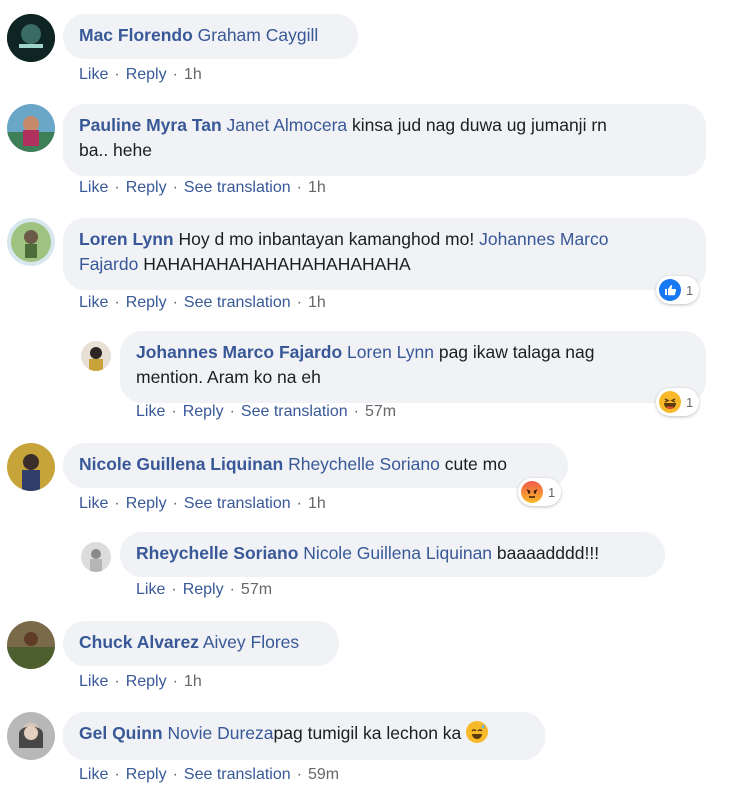  I want to click on comment-mention: Novie Dureza, so click(221, 733).